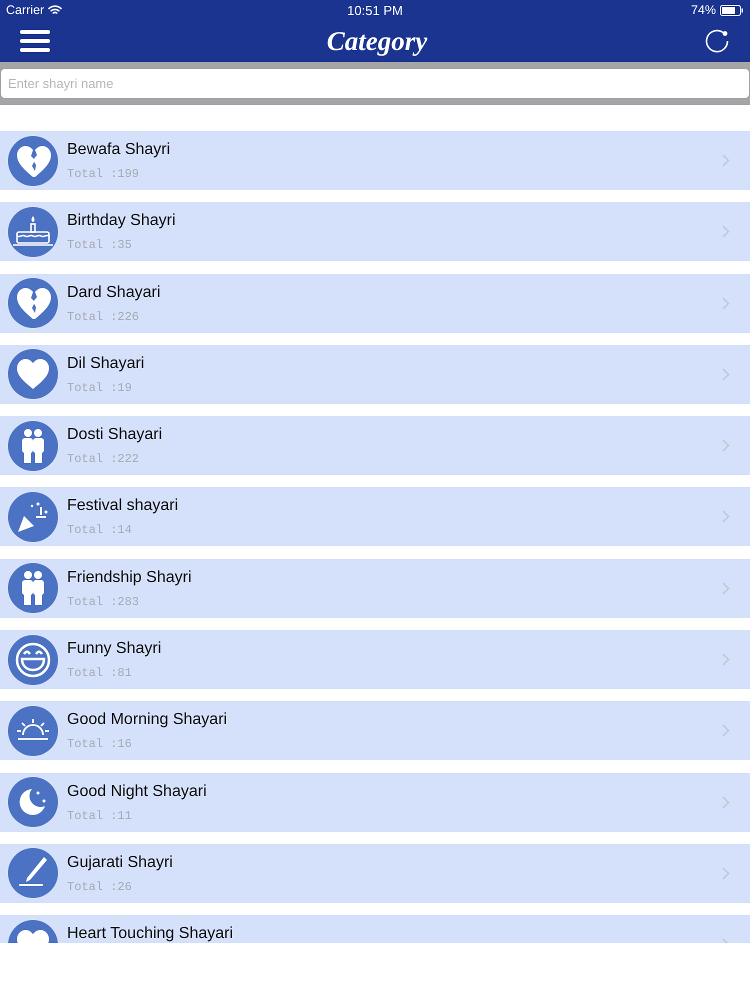 This screenshot has height=1000, width=750. I want to click on category-title: Good Morning Shayari, so click(147, 720).